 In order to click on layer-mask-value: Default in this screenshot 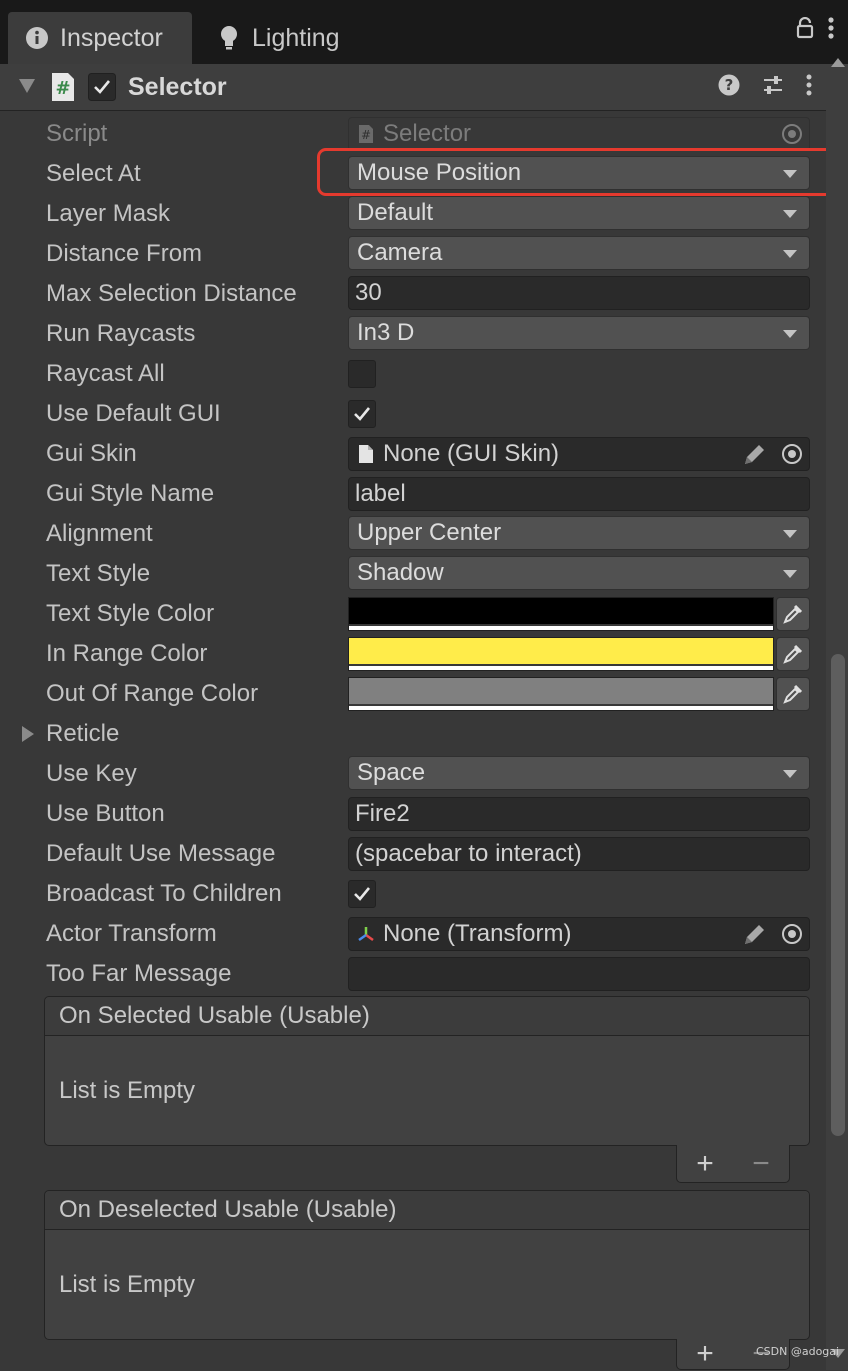, I will do `click(395, 212)`.